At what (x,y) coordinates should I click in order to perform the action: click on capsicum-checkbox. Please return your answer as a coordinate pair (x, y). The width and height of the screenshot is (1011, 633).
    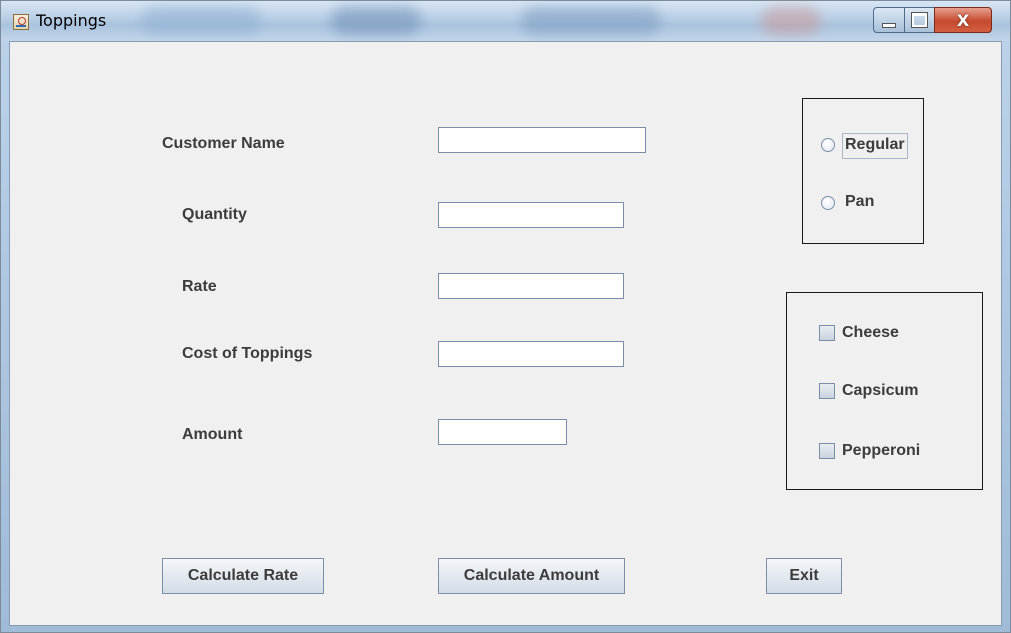
    Looking at the image, I should click on (827, 391).